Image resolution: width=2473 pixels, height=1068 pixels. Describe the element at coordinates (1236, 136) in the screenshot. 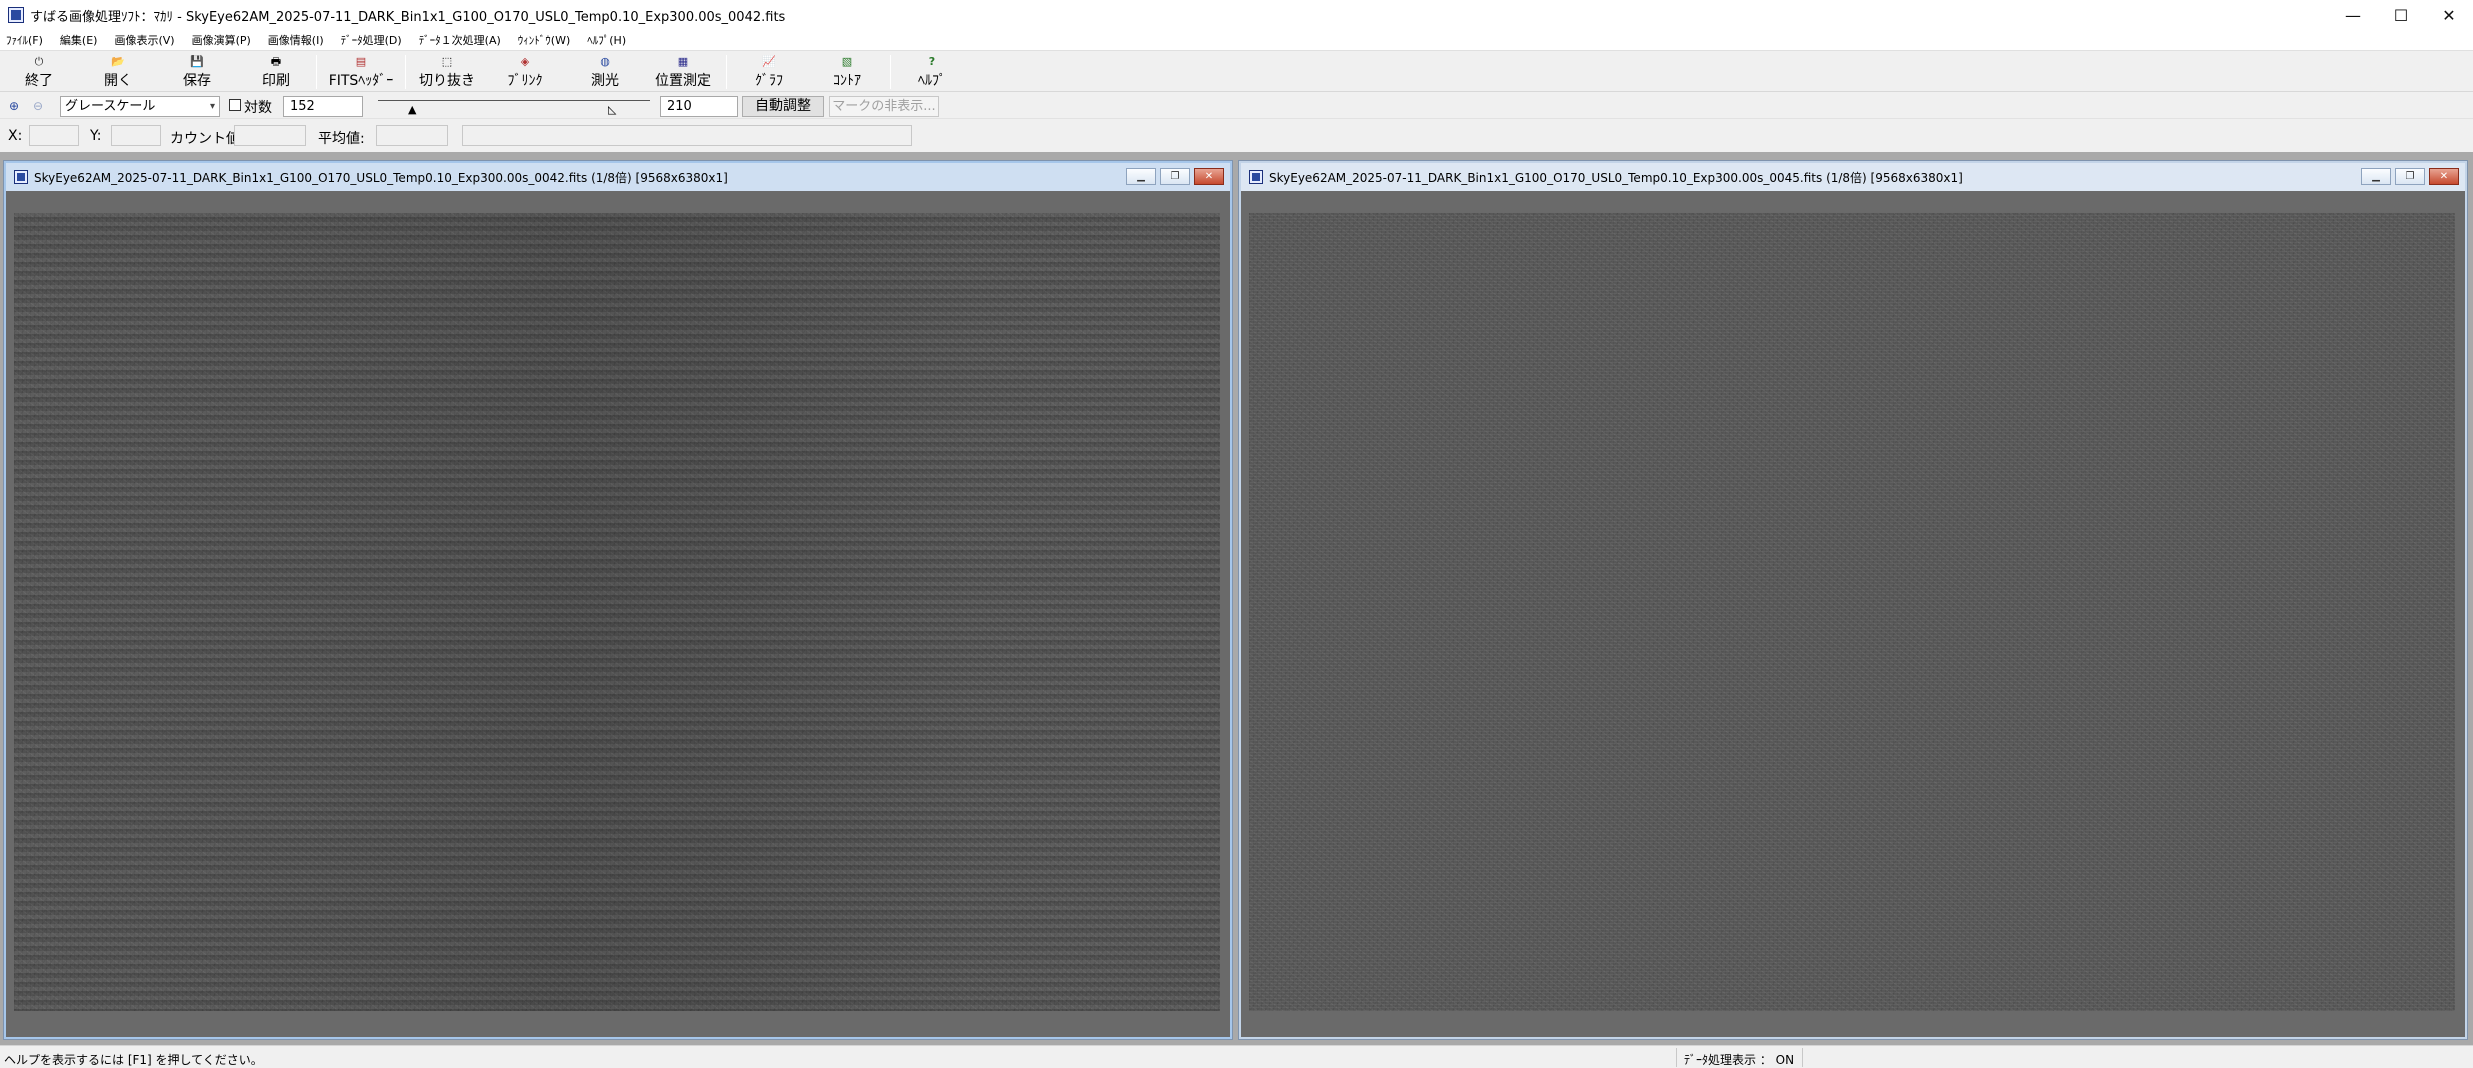

I see `pixel-info-bar: X: Y: カウント値: 平均値:` at that location.